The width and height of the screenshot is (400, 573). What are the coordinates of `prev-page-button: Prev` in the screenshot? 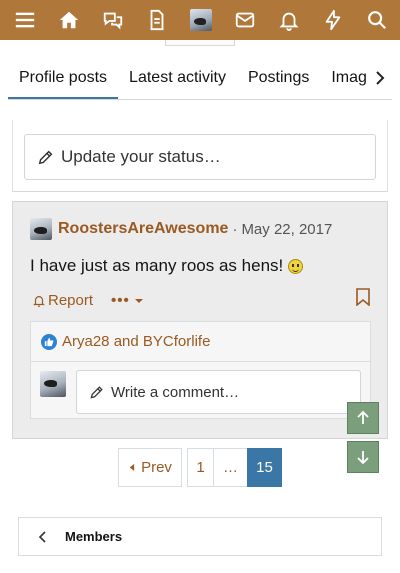 It's located at (150, 467).